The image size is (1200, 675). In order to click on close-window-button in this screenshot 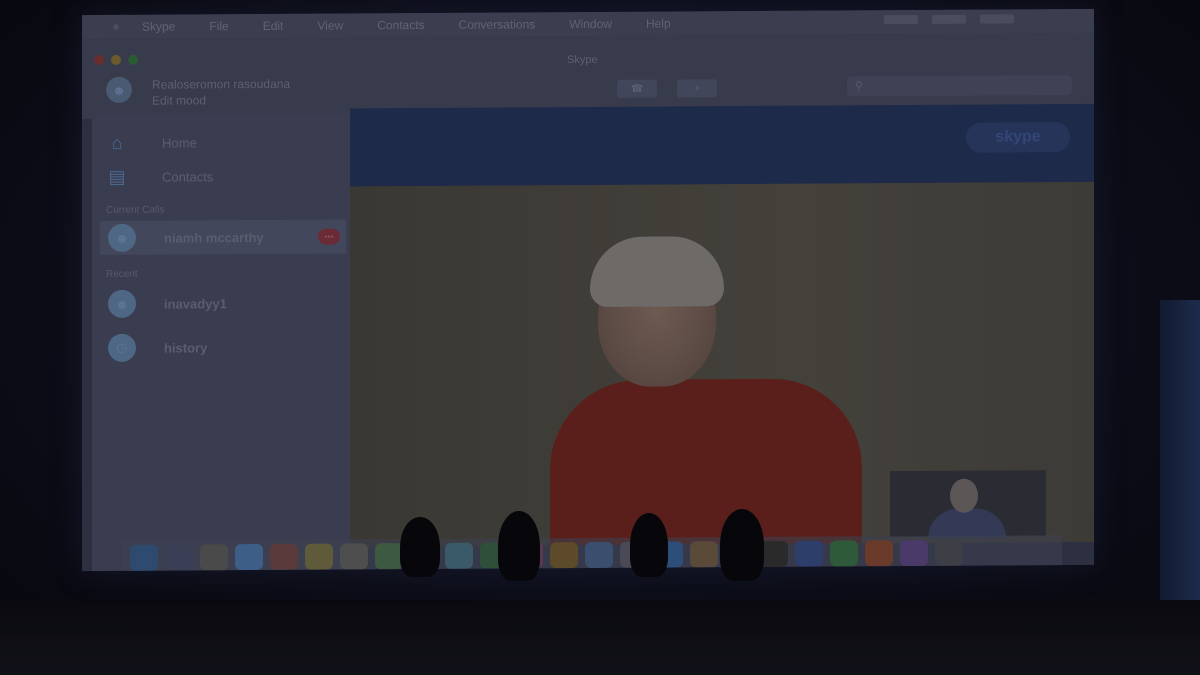, I will do `click(99, 60)`.